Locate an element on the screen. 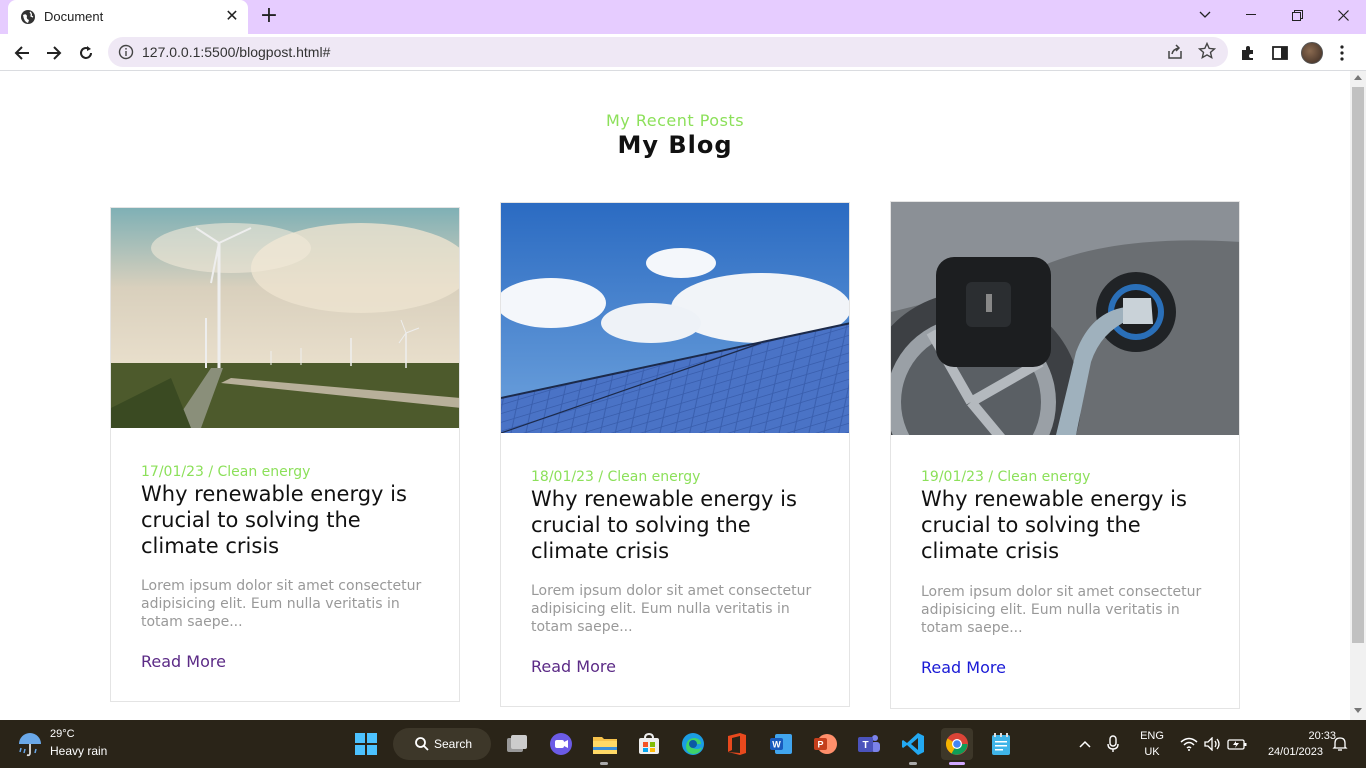 The height and width of the screenshot is (768, 1366). show-hidden-icons-chevron-icon is located at coordinates (1085, 744).